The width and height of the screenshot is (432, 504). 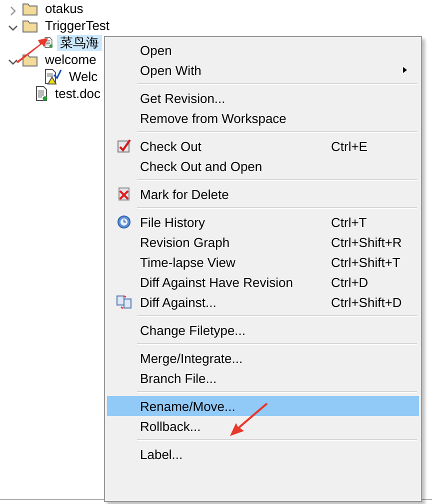 What do you see at coordinates (349, 222) in the screenshot?
I see `shortcut-text: Ctrl+T` at bounding box center [349, 222].